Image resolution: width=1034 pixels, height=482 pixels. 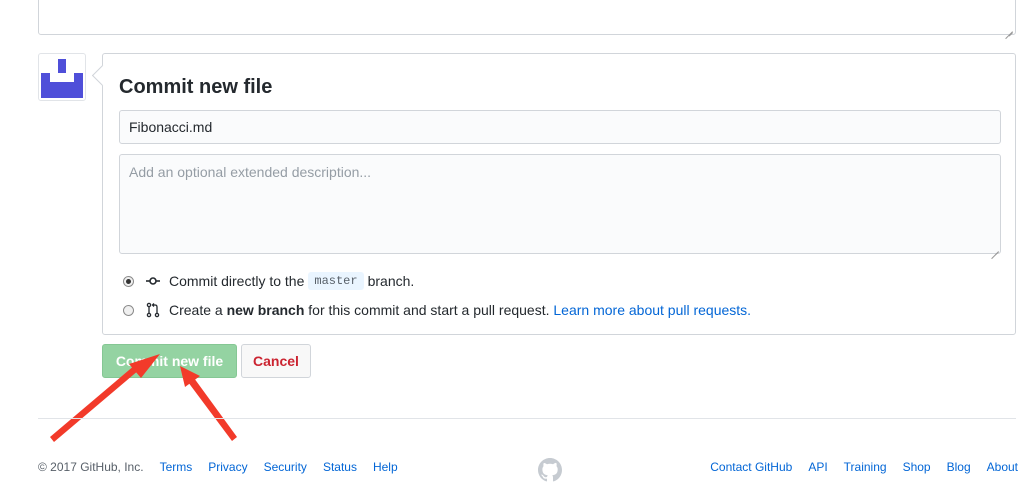 I want to click on avatar, so click(x=62, y=77).